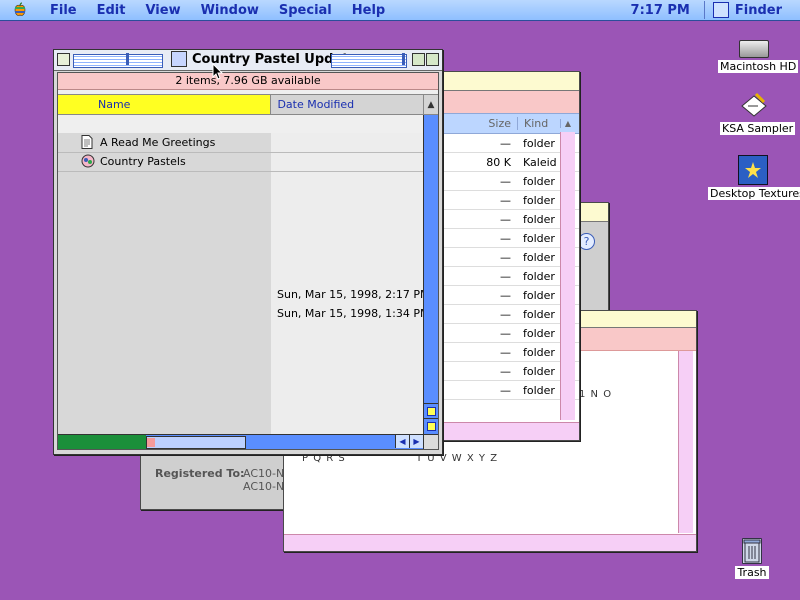 The image size is (800, 600). Describe the element at coordinates (200, 473) in the screenshot. I see `registered-to-label: Registered To:` at that location.